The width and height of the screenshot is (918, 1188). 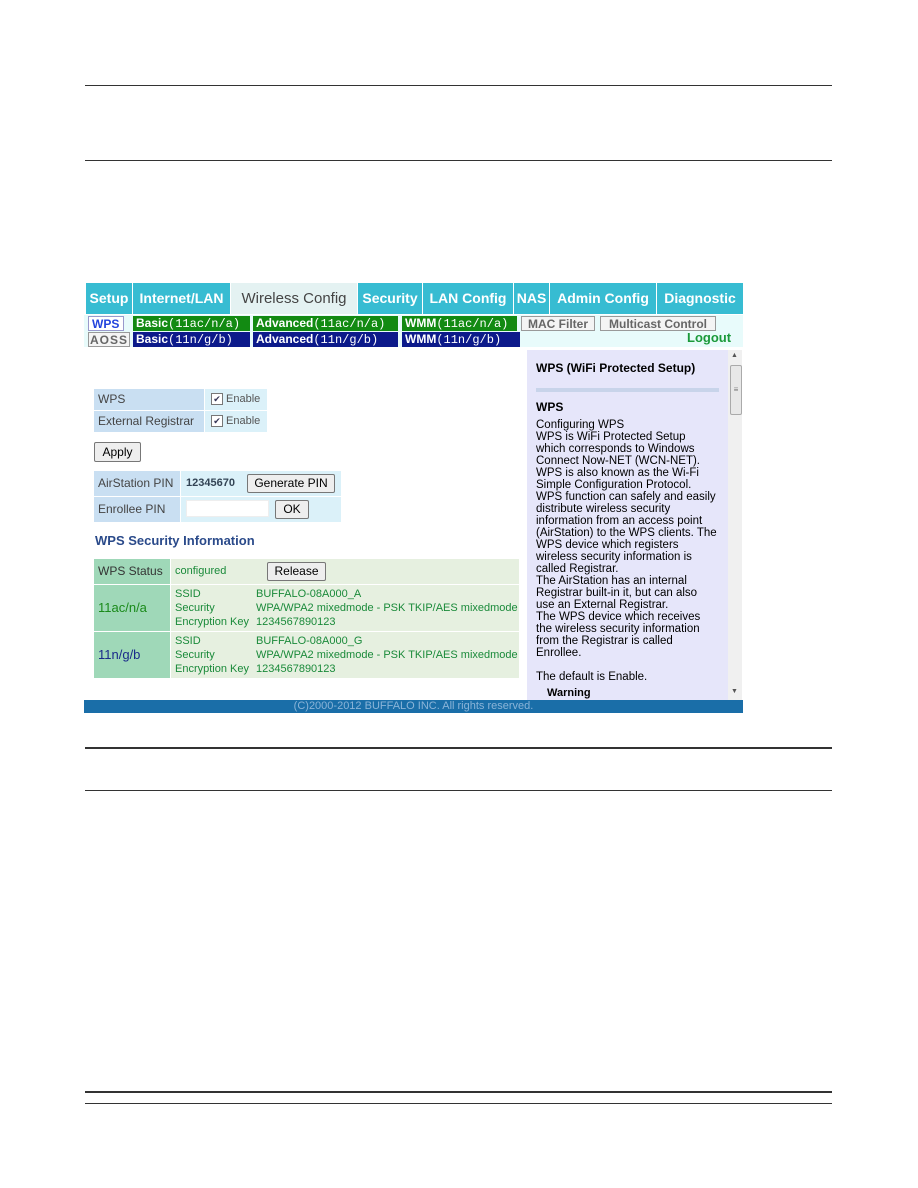 I want to click on wps-status-label: WPS Status, so click(x=132, y=571).